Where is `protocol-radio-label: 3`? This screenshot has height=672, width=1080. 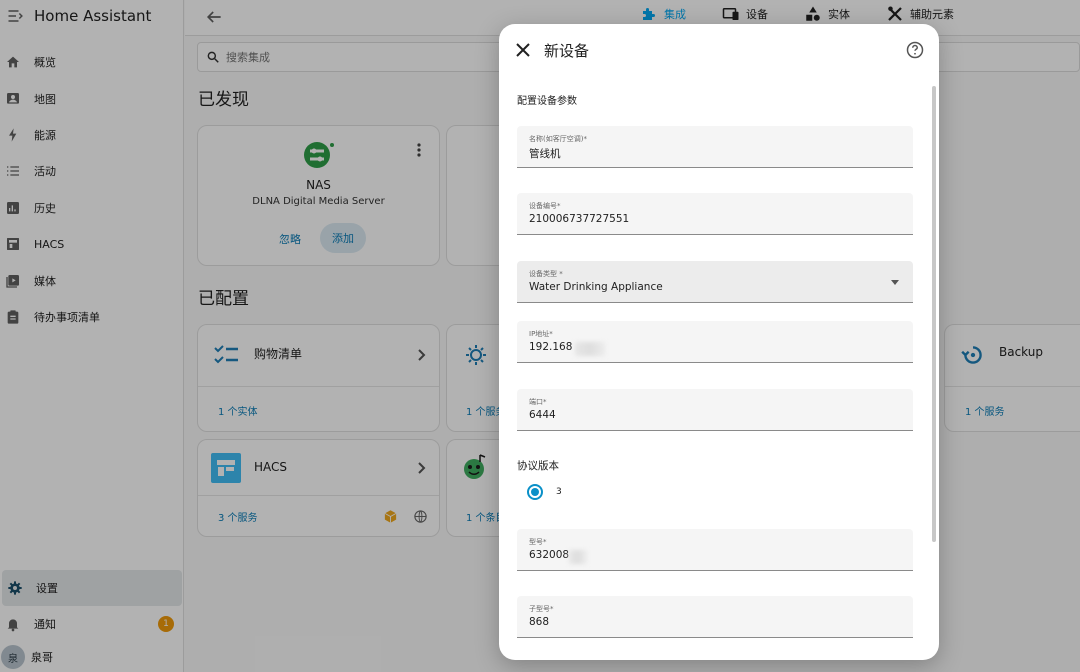 protocol-radio-label: 3 is located at coordinates (559, 492).